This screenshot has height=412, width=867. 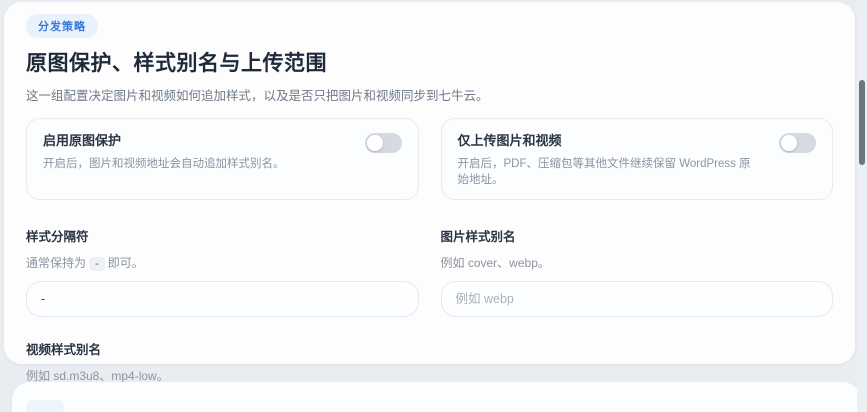 I want to click on hint-prefix: 通常保持为, so click(x=56, y=263).